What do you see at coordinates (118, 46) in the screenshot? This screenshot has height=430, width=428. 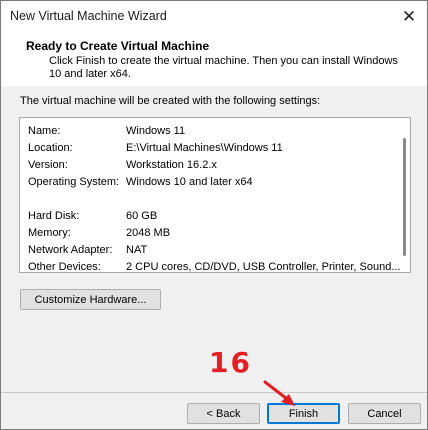 I see `header-title: Ready to Create Virtual Machine` at bounding box center [118, 46].